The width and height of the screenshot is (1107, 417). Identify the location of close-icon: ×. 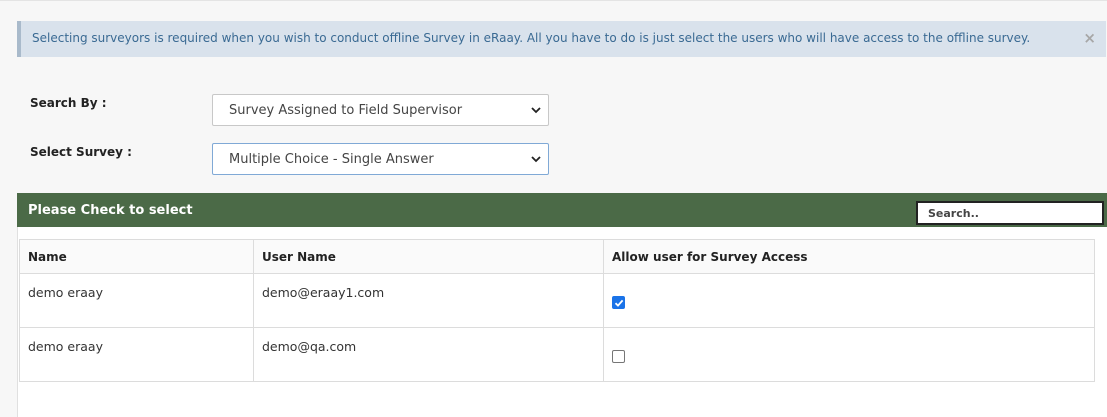
(1089, 38).